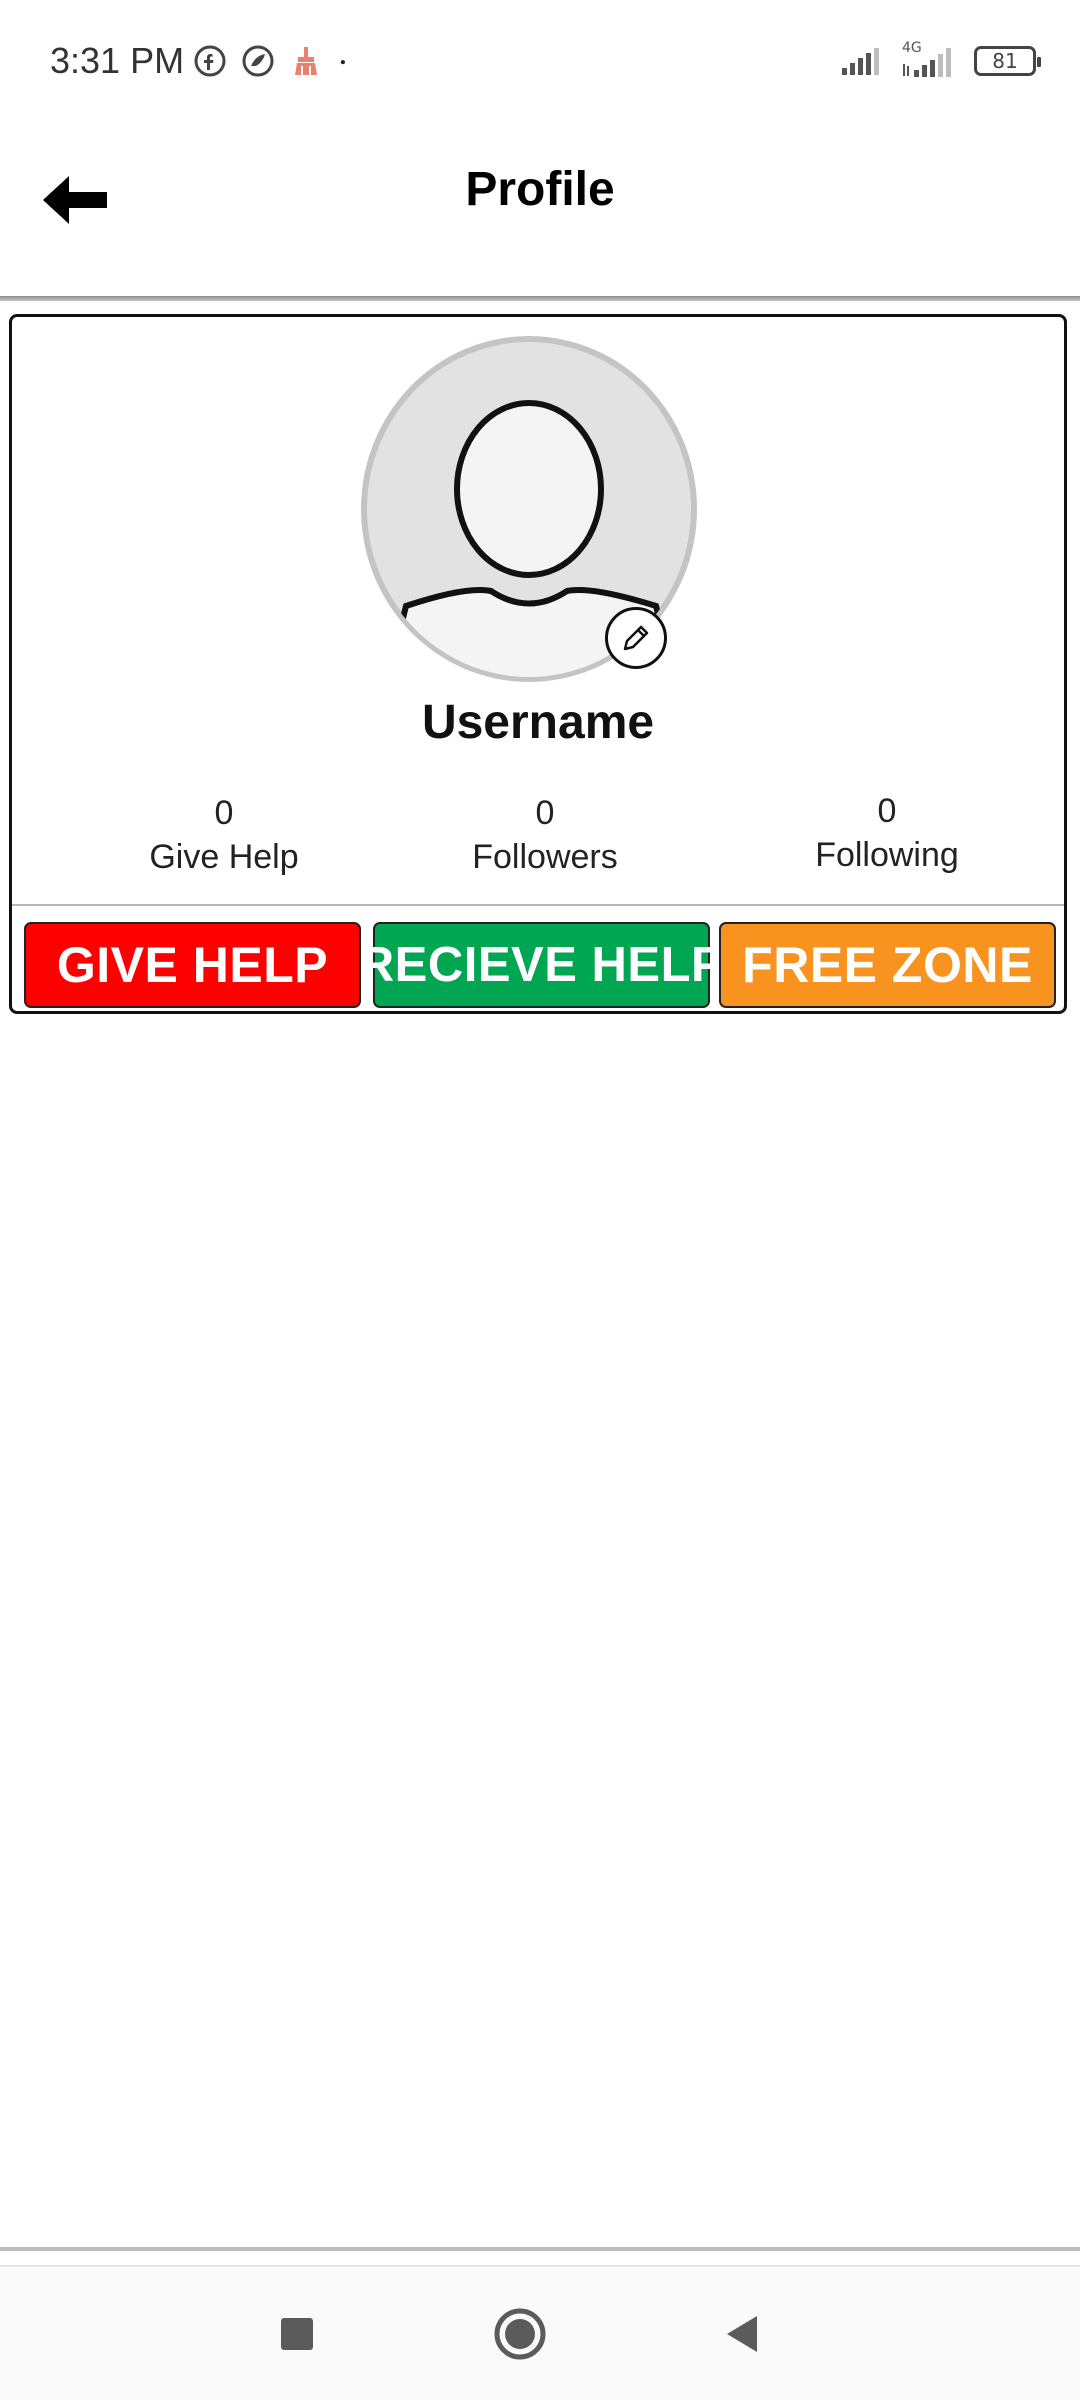 This screenshot has height=2400, width=1080. I want to click on battery-level: 81, so click(1005, 61).